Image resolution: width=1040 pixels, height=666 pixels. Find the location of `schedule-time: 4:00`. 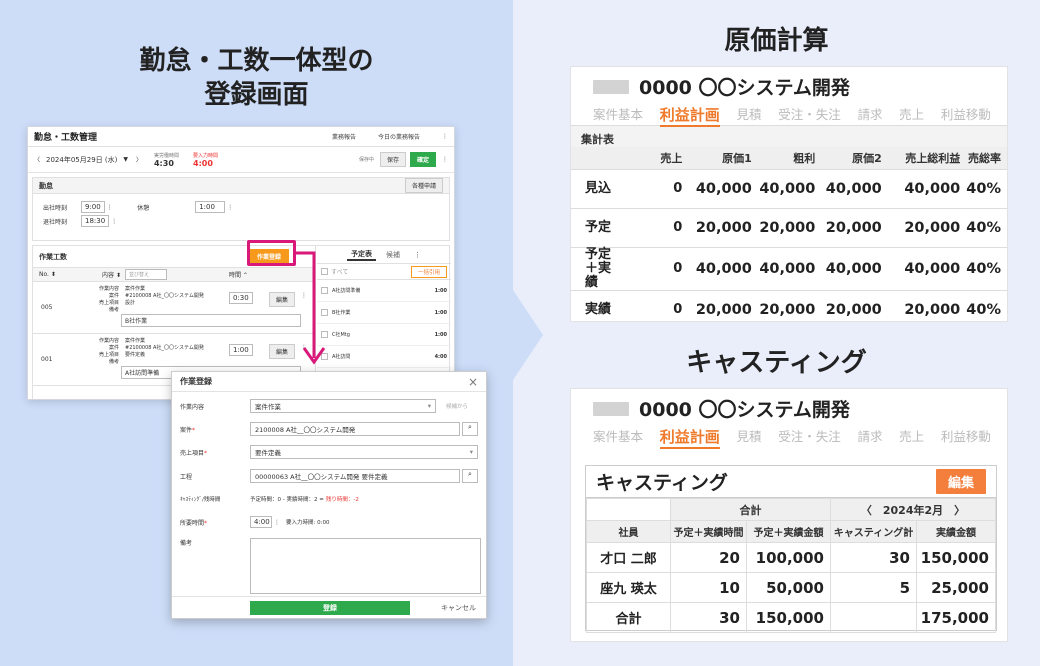

schedule-time: 4:00 is located at coordinates (440, 356).